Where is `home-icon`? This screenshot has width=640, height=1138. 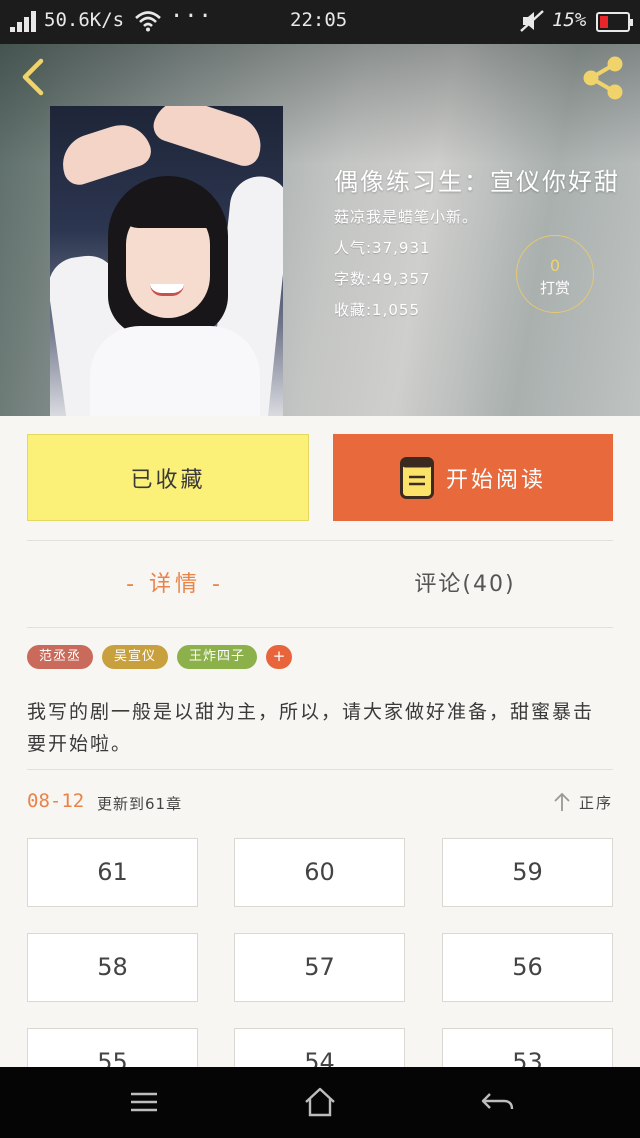 home-icon is located at coordinates (320, 1102).